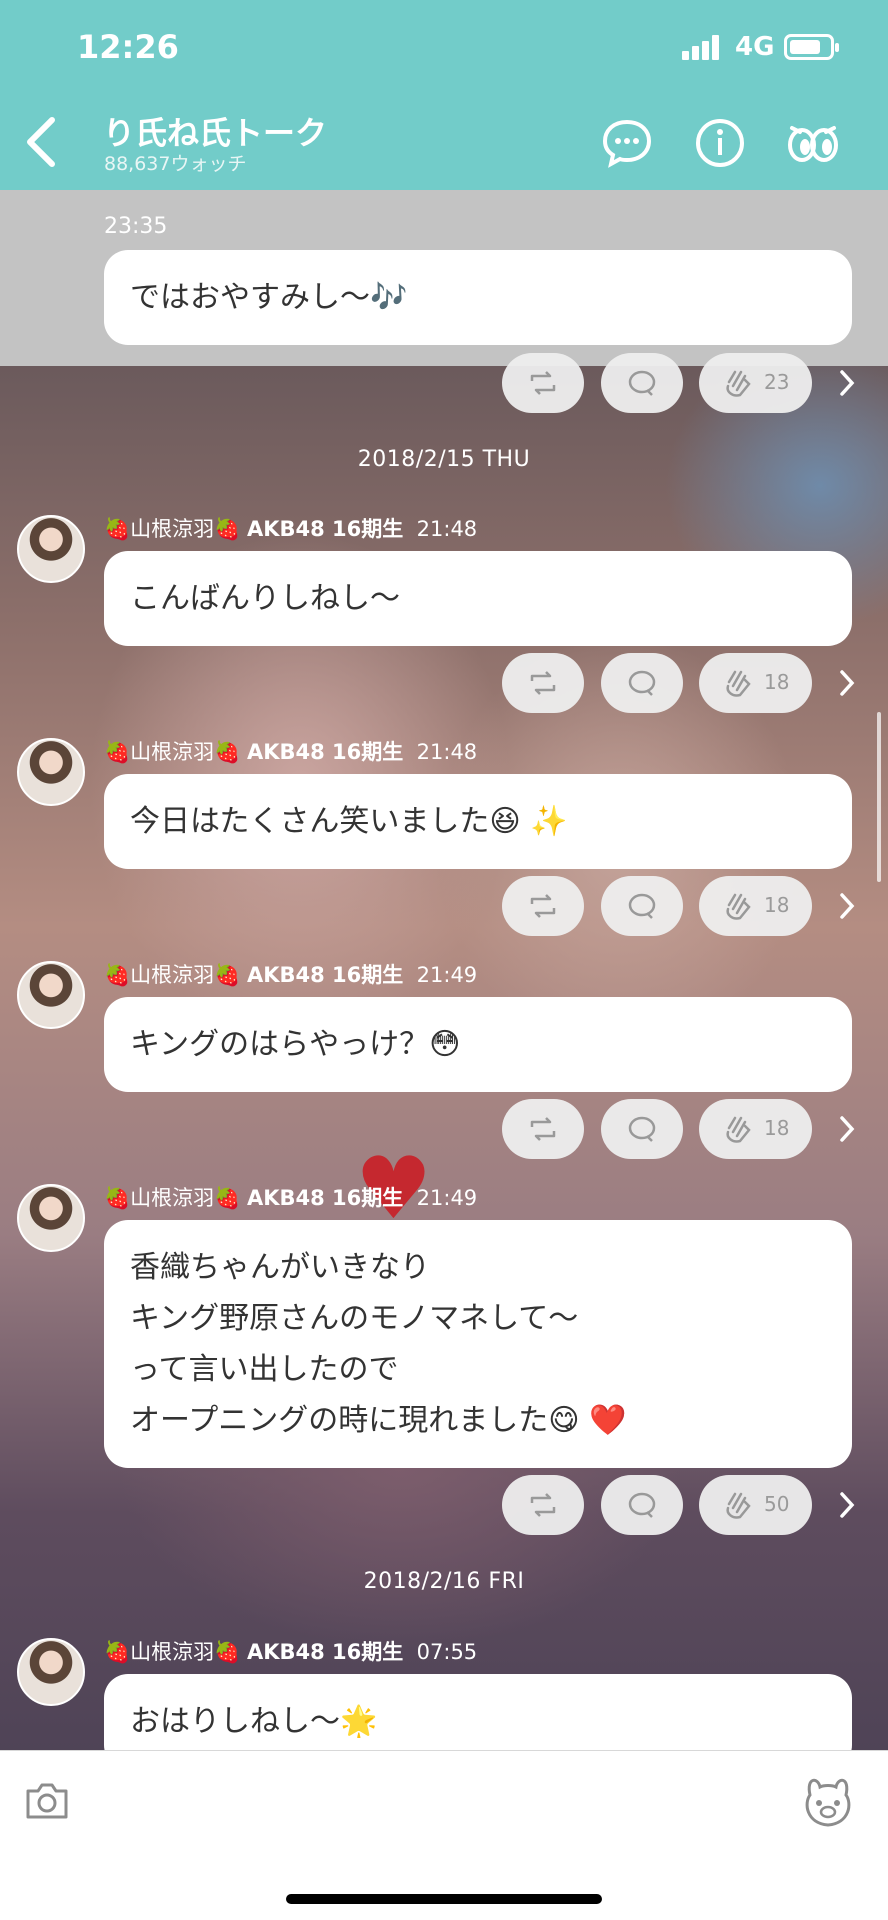  Describe the element at coordinates (444, 1581) in the screenshot. I see `date-divider: 2018/2/16 FRI` at that location.